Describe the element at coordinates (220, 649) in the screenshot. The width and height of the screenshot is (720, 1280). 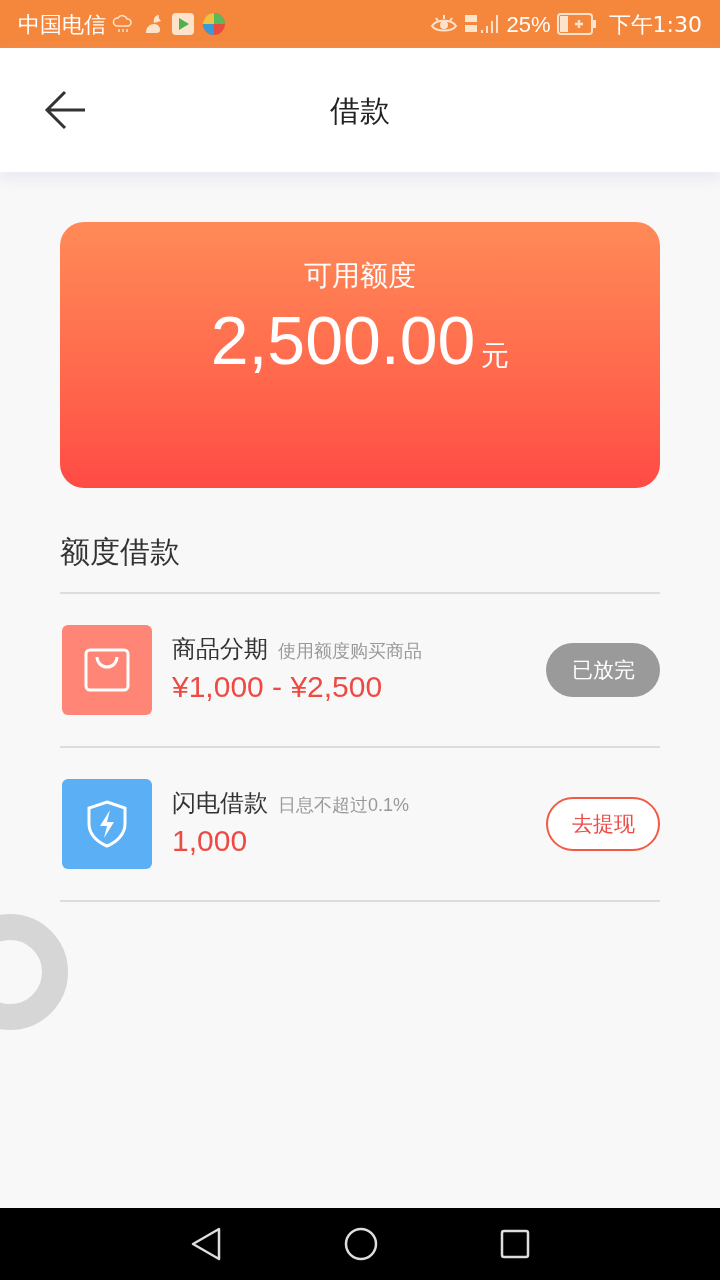
I see `product-name: 商品分期` at that location.